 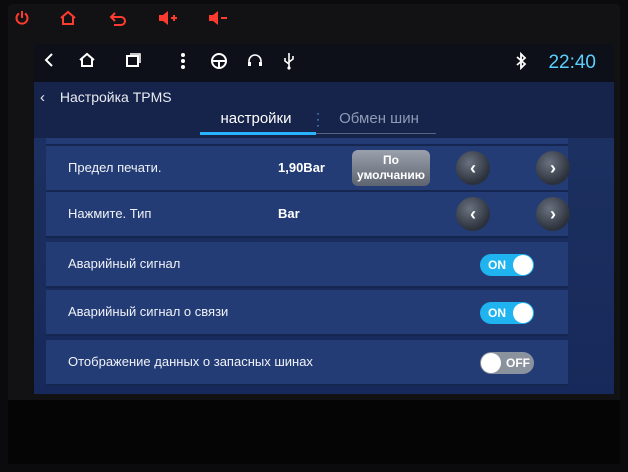 I want to click on tab-tire-exchange: Обмен шин, so click(x=379, y=119).